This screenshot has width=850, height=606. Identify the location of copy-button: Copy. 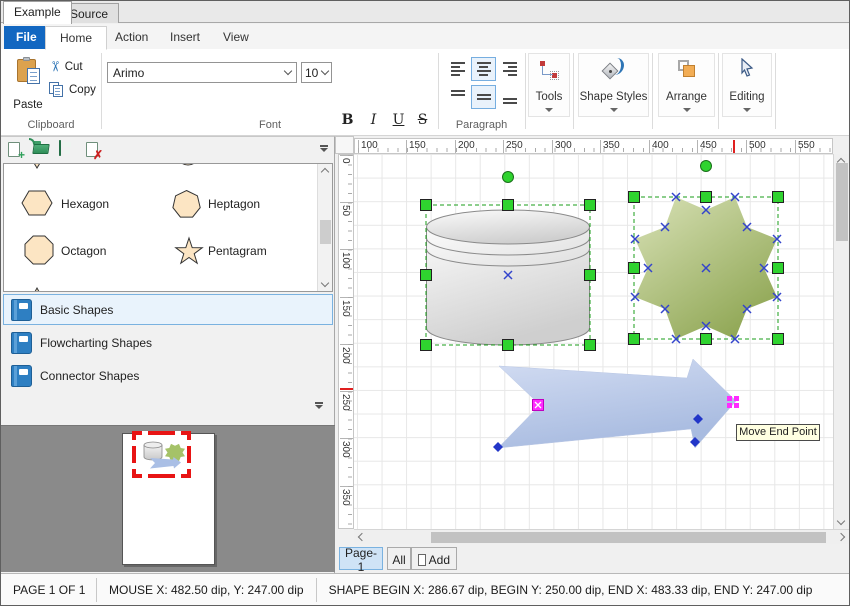
(74, 89).